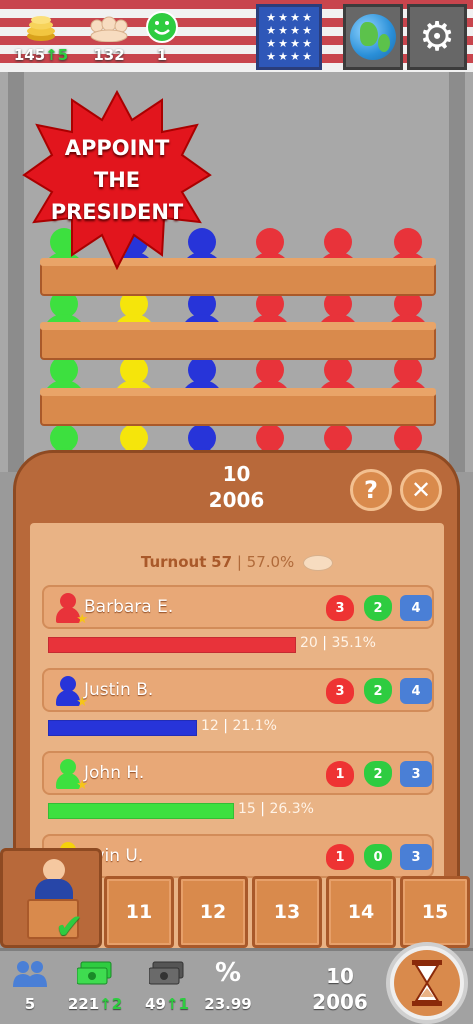 The height and width of the screenshot is (1024, 473). I want to click on vote-count: 15, so click(247, 809).